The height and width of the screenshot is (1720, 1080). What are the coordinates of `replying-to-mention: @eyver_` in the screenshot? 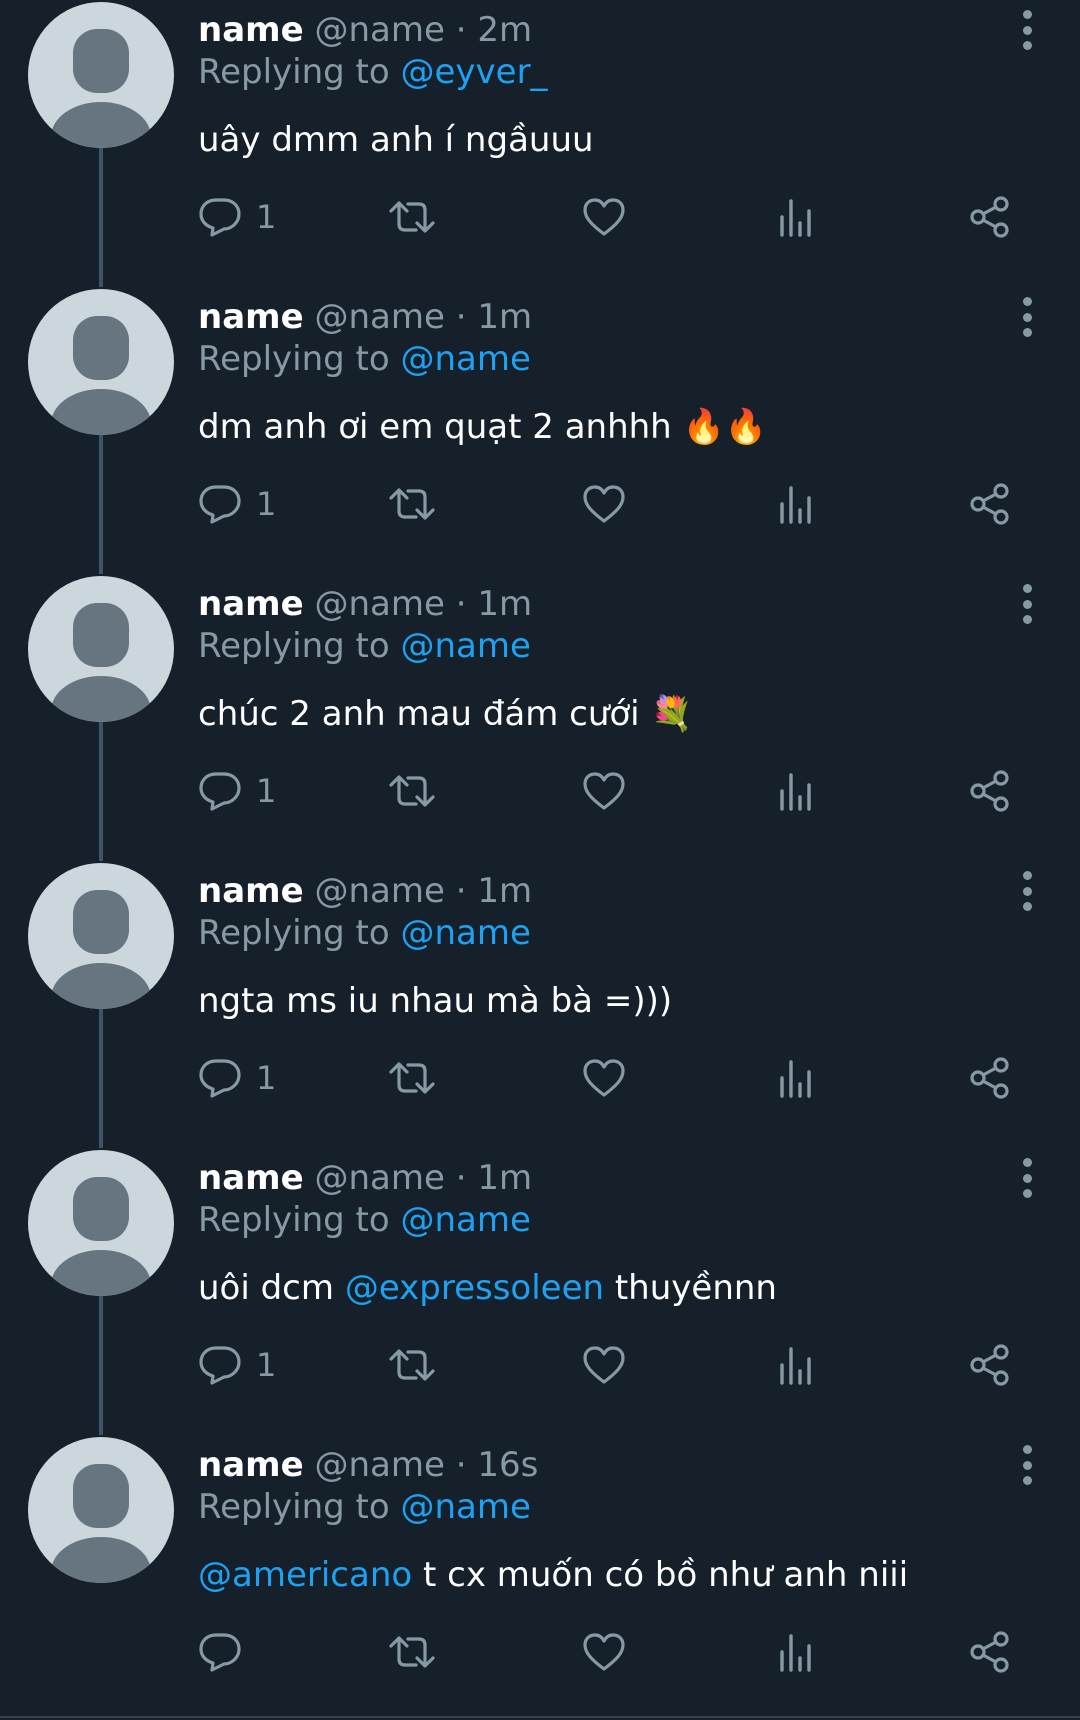 It's located at (474, 72).